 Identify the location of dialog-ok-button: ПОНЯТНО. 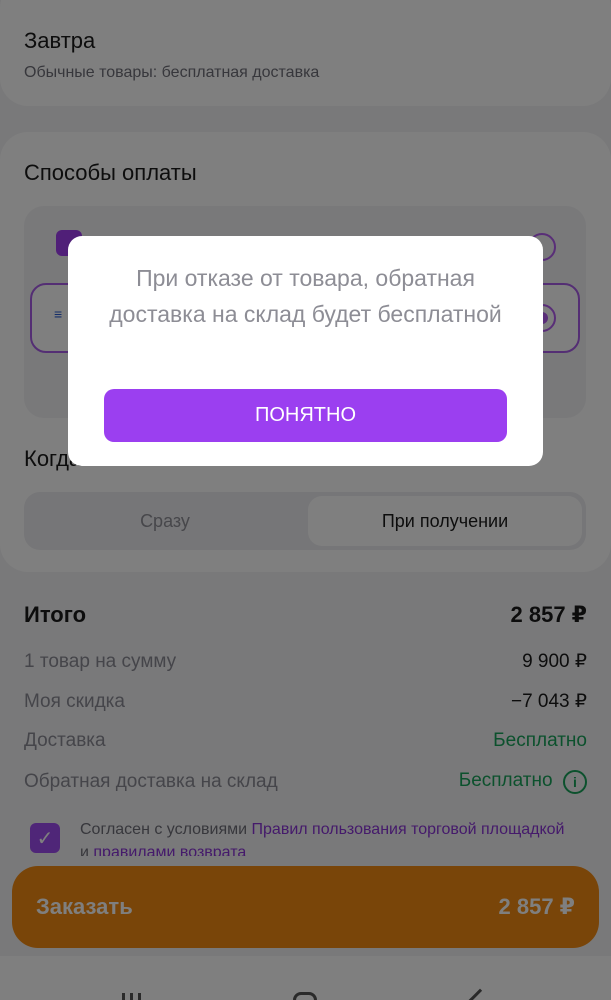
(305, 415).